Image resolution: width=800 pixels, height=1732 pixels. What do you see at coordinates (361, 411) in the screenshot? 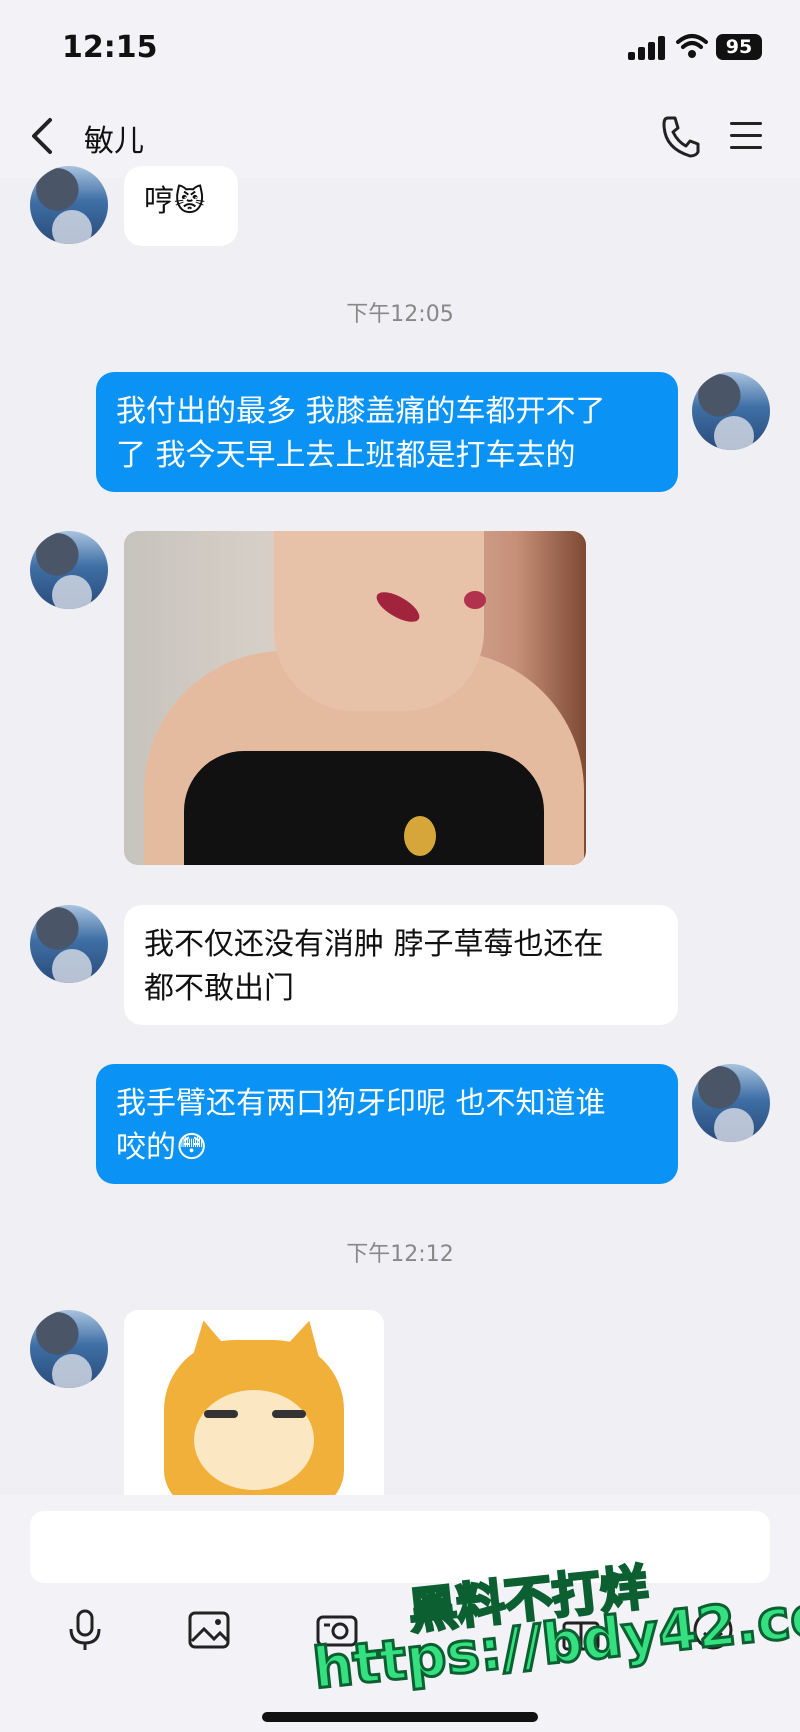
I see `message-text-line: 我付出的最多 我膝盖痛的车都开不了` at bounding box center [361, 411].